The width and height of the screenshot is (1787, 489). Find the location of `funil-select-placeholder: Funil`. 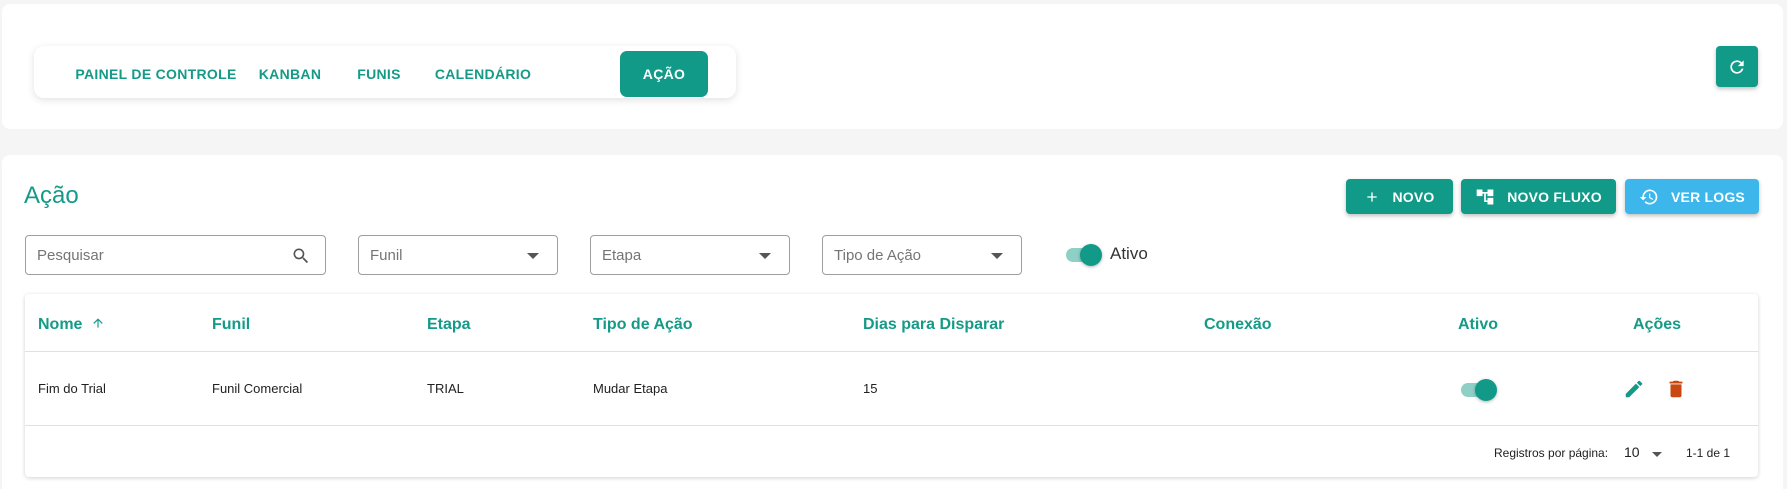

funil-select-placeholder: Funil is located at coordinates (386, 255).